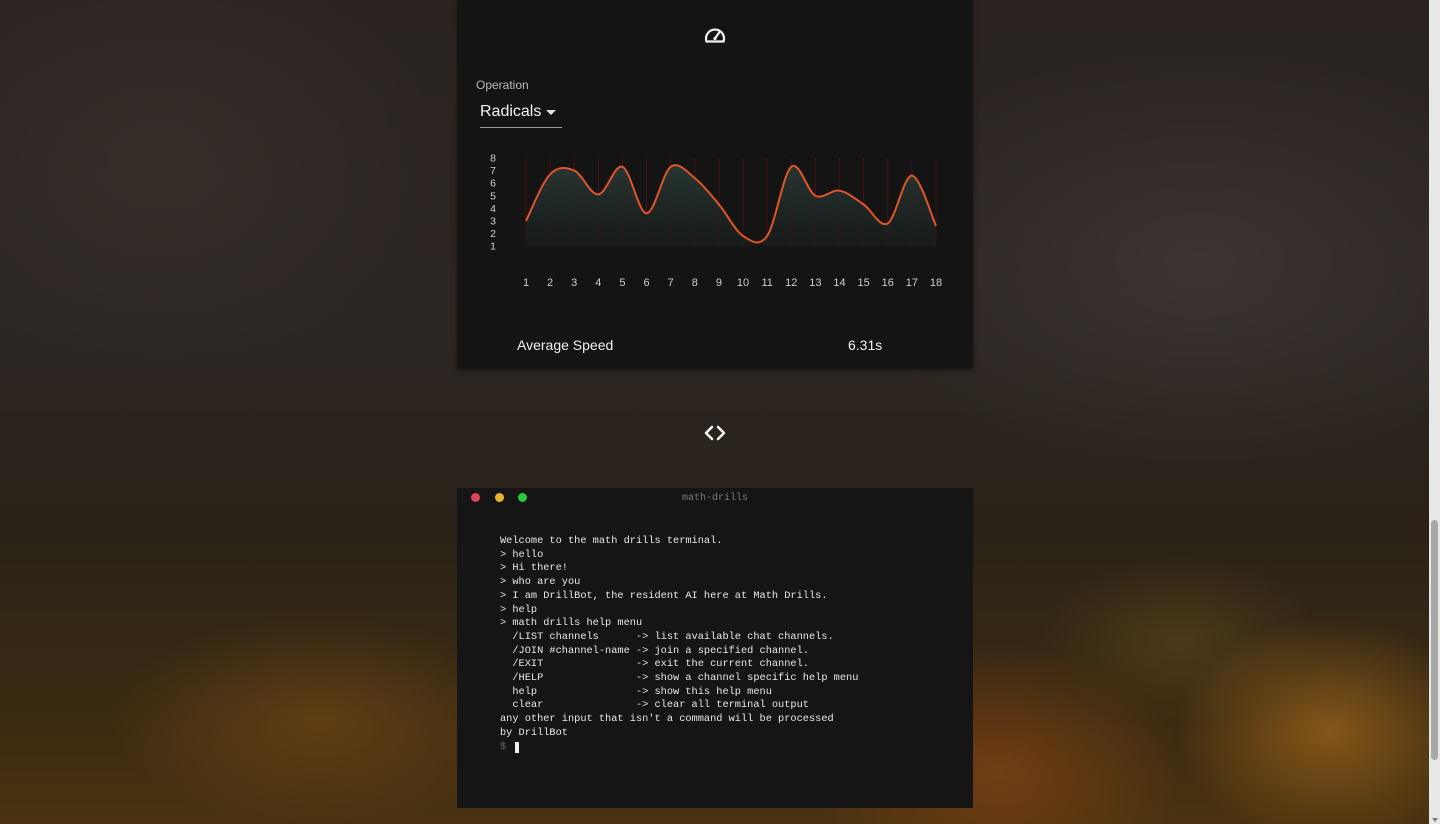 The image size is (1440, 824). What do you see at coordinates (502, 85) in the screenshot?
I see `operation-label: Operation` at bounding box center [502, 85].